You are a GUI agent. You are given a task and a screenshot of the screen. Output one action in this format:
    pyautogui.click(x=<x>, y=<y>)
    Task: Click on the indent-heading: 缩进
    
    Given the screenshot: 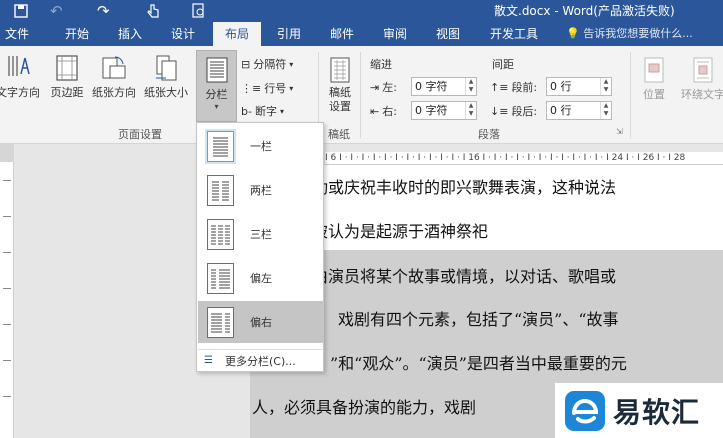 What is the action you would take?
    pyautogui.click(x=381, y=64)
    